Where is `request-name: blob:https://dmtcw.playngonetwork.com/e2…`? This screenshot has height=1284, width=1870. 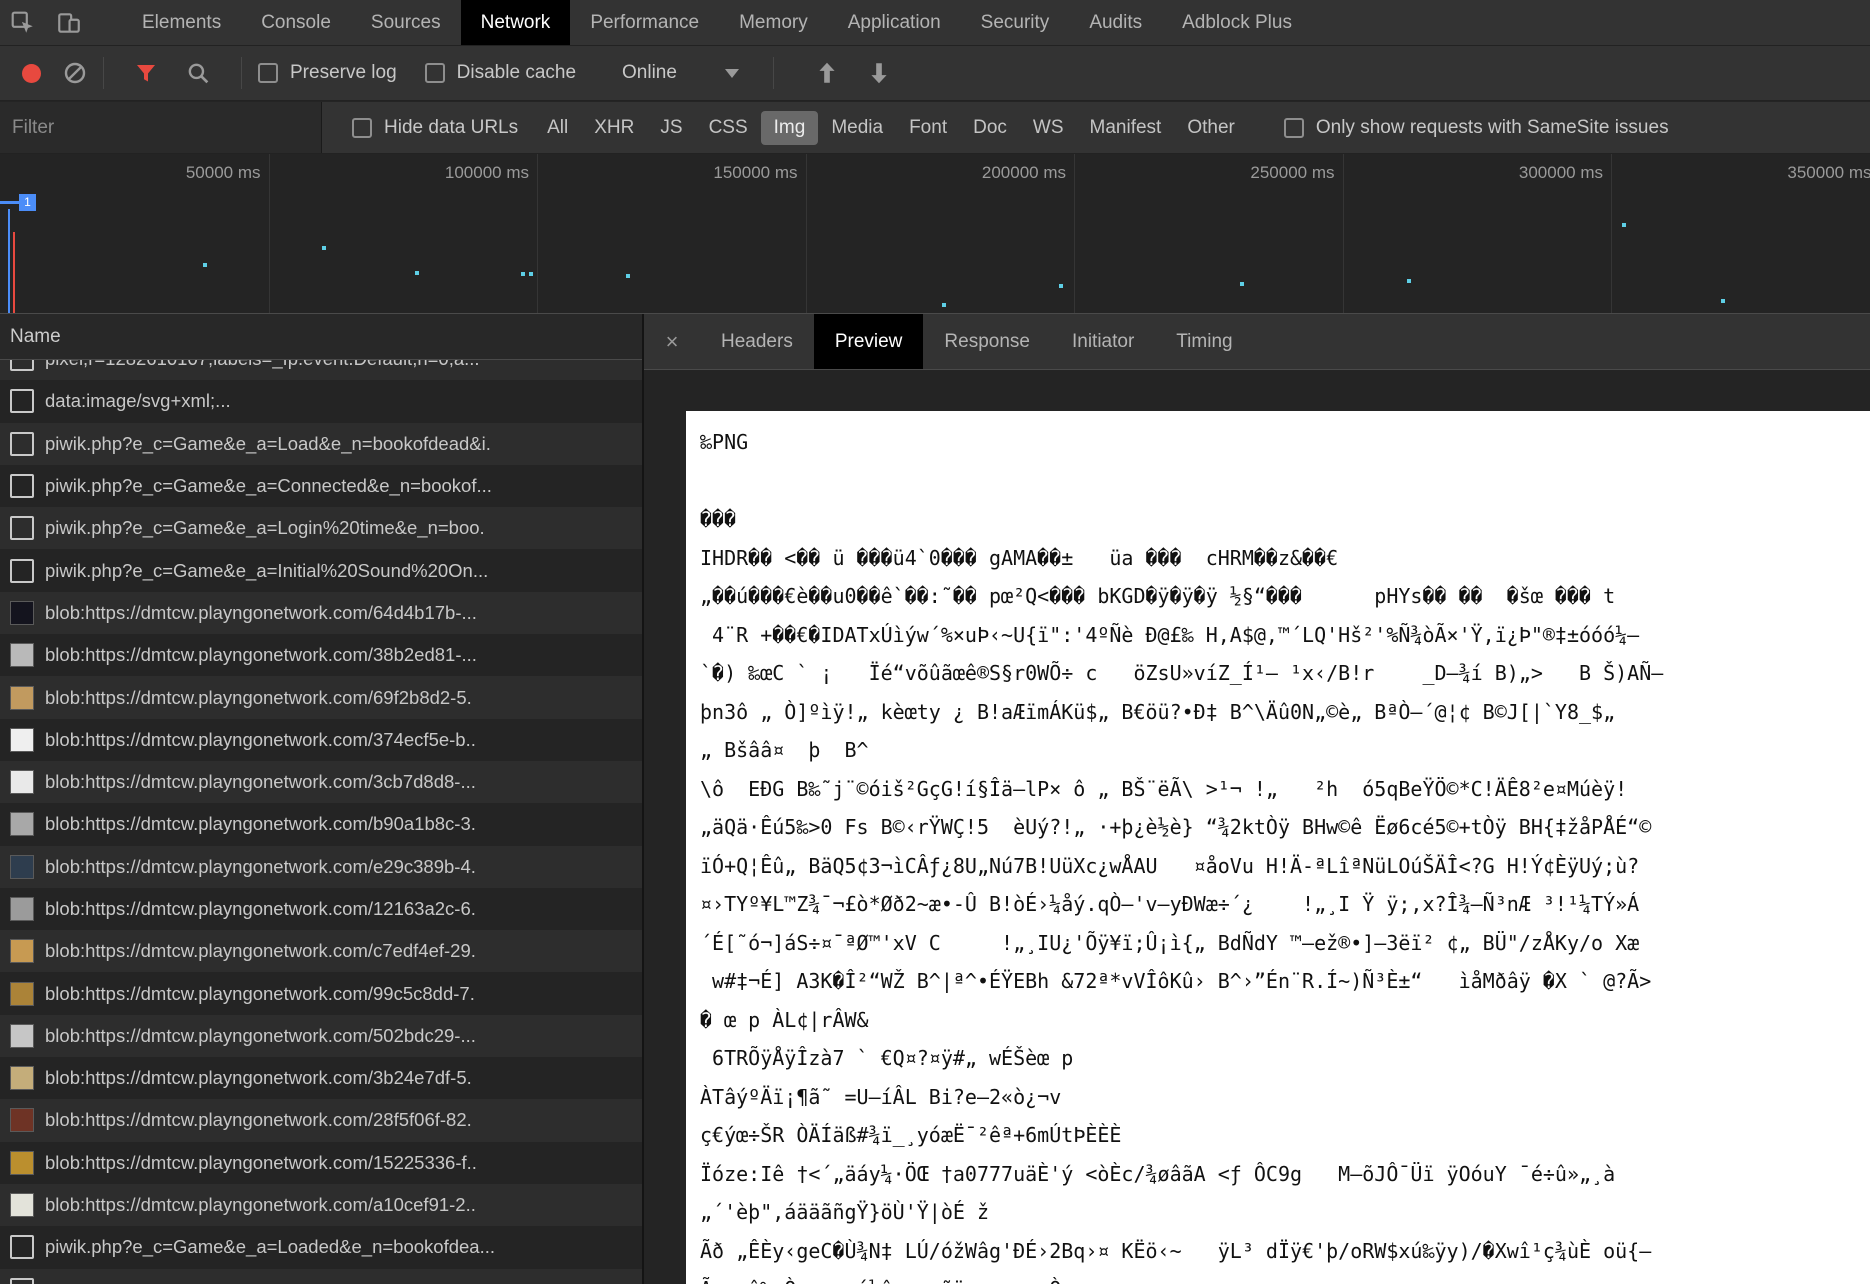
request-name: blob:https://dmtcw.playngonetwork.com/e2… is located at coordinates (260, 866).